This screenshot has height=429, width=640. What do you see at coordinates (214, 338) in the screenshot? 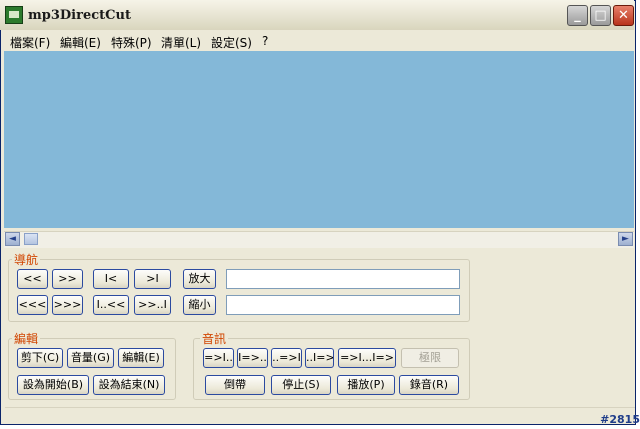
I see `audio-group-label: 音訊` at bounding box center [214, 338].